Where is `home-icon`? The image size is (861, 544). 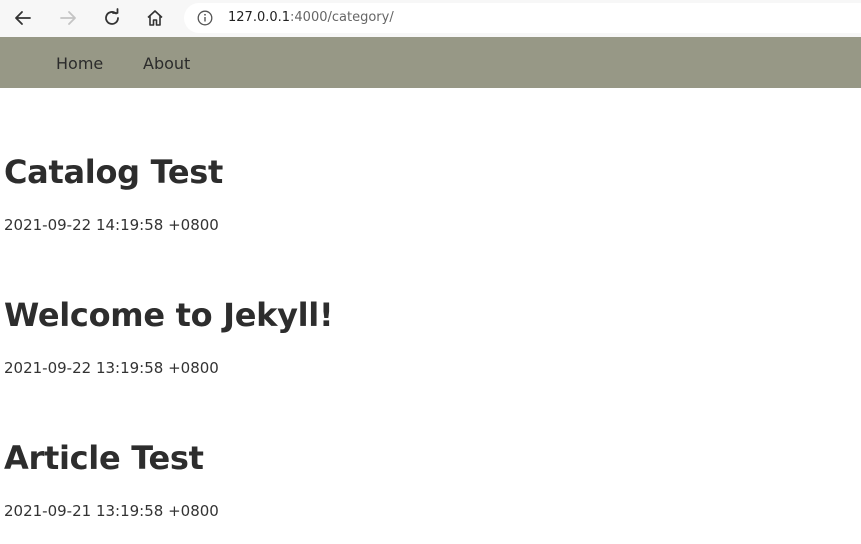 home-icon is located at coordinates (155, 18).